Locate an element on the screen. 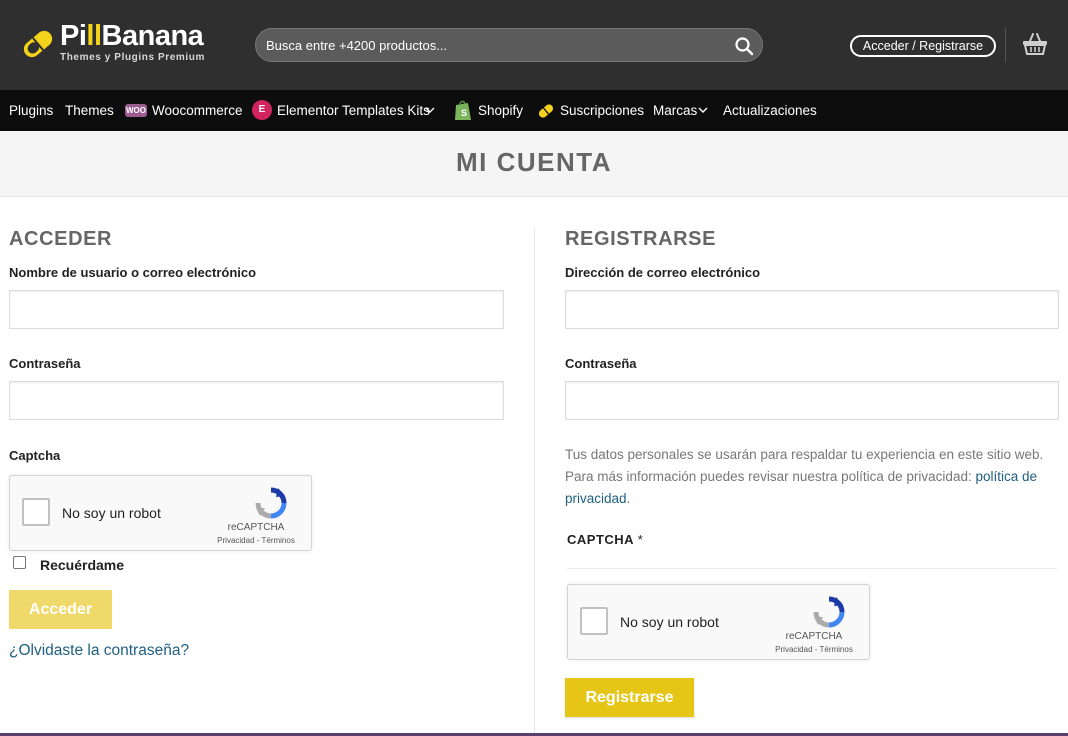 The width and height of the screenshot is (1068, 736). nav-marcas-label: Marcas is located at coordinates (675, 110).